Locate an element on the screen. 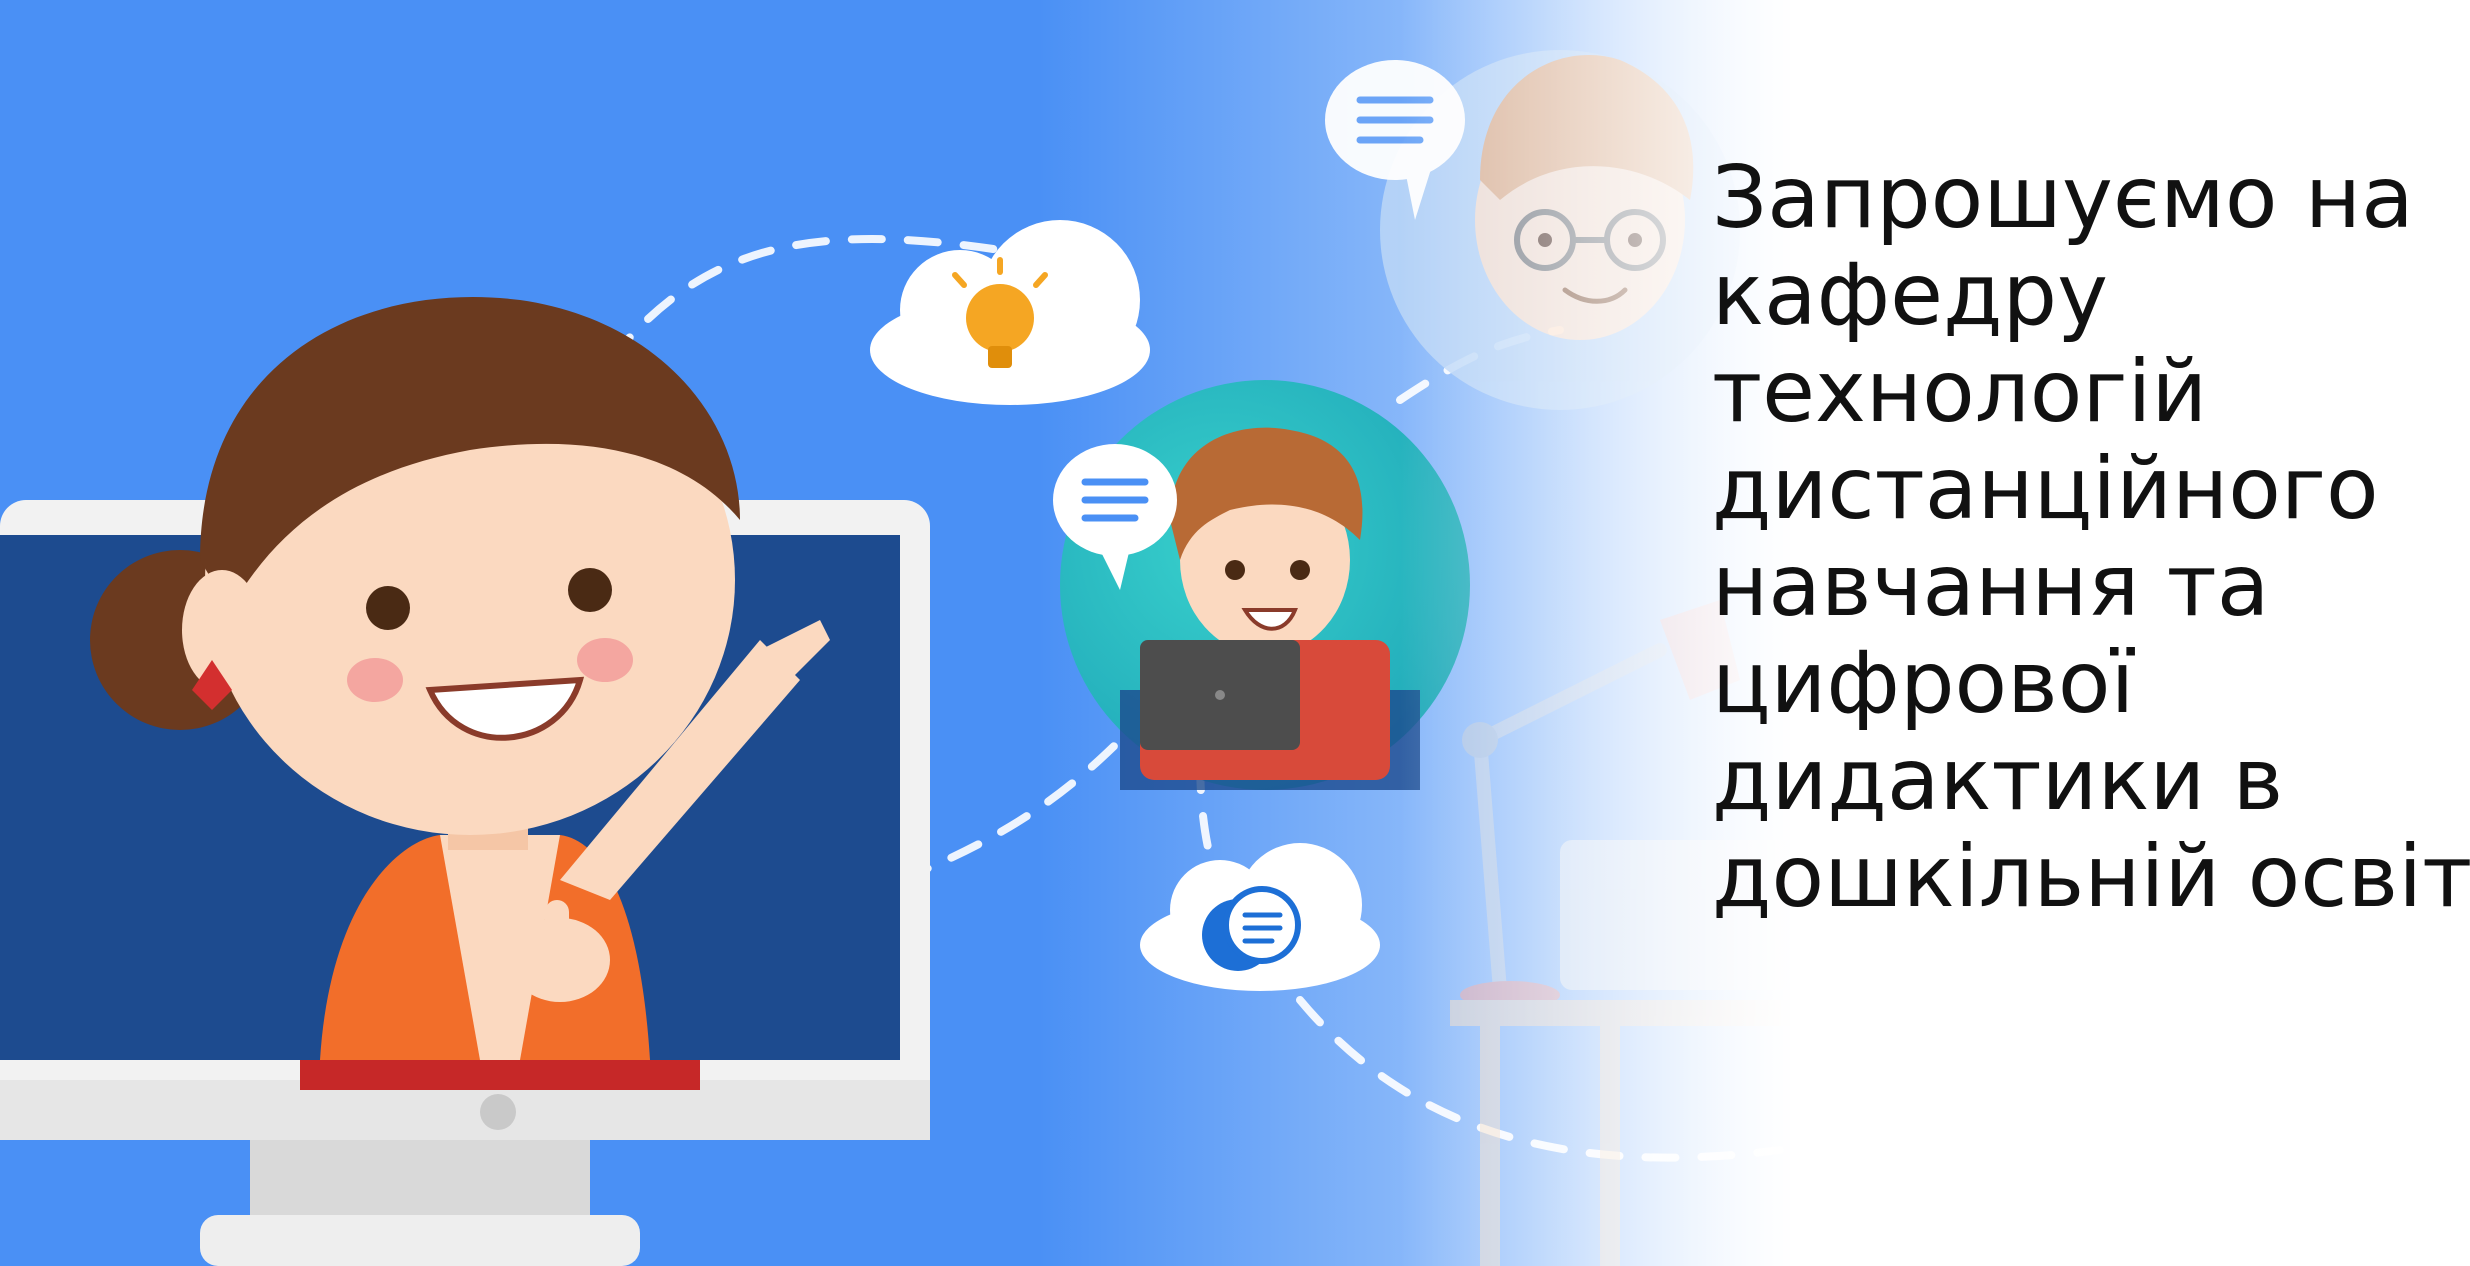 The image size is (2470, 1266). headline-line: кафедру is located at coordinates (1910, 295).